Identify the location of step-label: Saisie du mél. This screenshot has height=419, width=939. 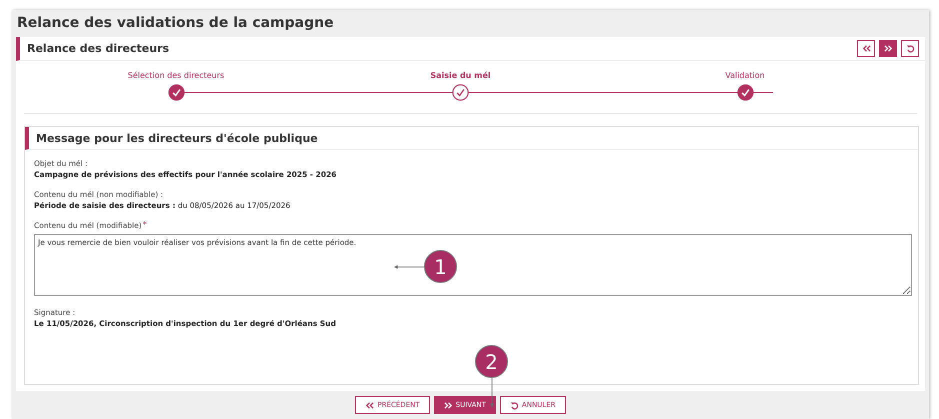
(460, 75).